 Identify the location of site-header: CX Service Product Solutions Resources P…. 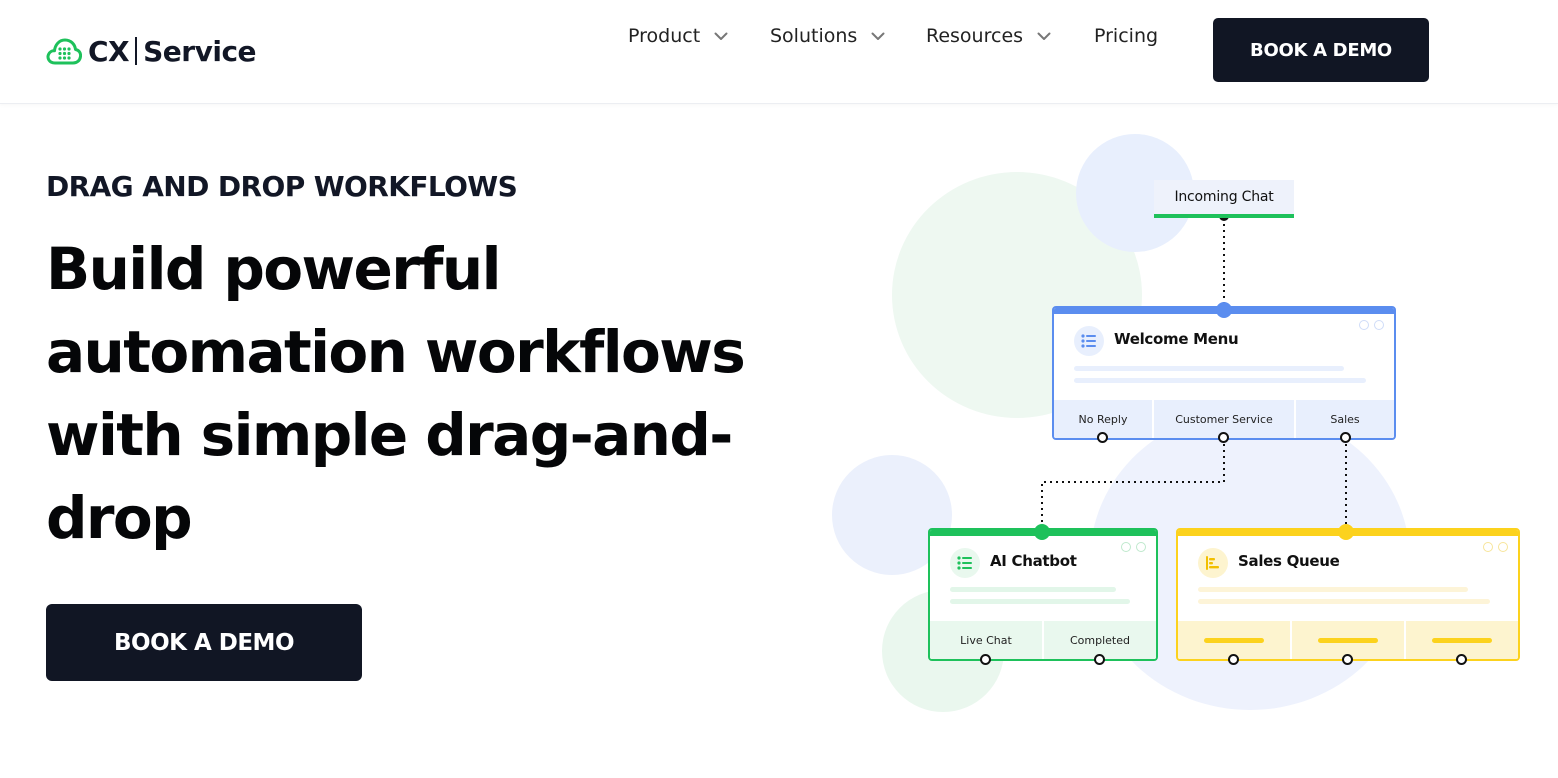
(779, 52).